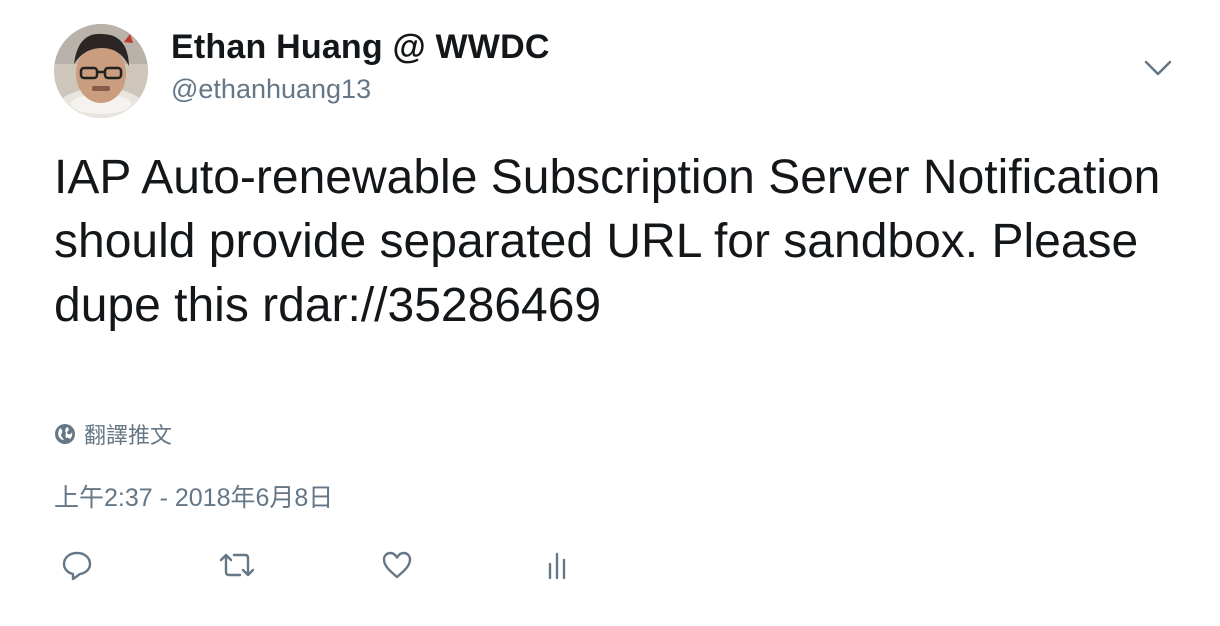 The image size is (1220, 626). I want to click on globe-icon, so click(65, 434).